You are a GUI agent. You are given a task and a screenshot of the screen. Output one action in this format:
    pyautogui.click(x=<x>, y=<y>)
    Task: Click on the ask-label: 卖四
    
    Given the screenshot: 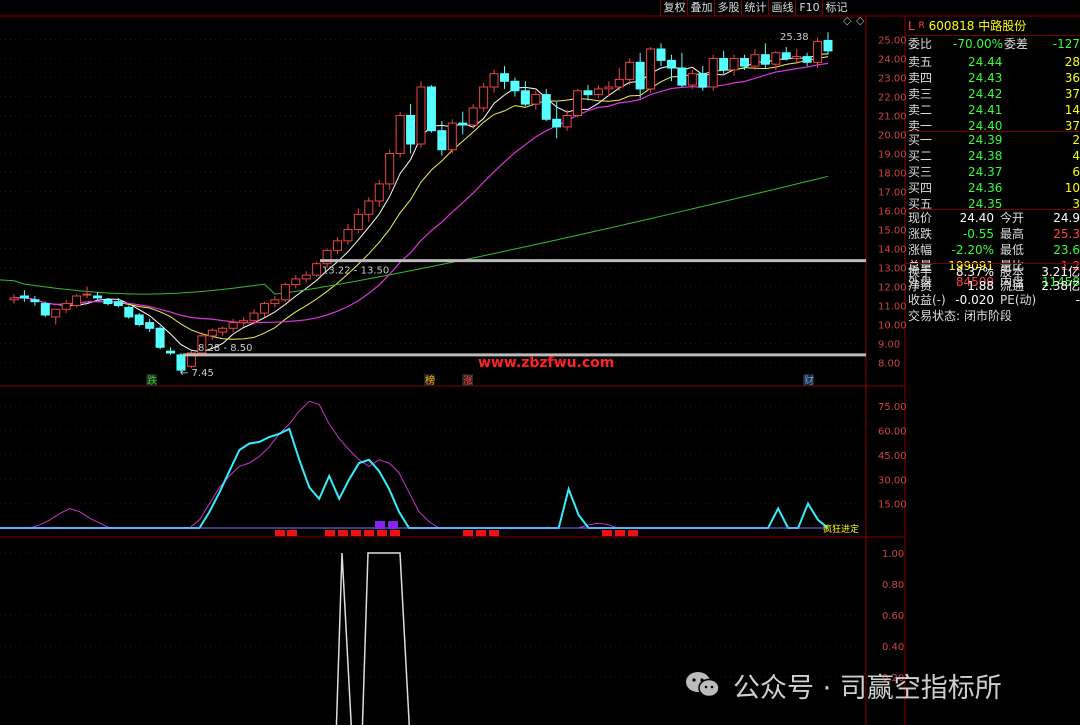 What is the action you would take?
    pyautogui.click(x=920, y=78)
    